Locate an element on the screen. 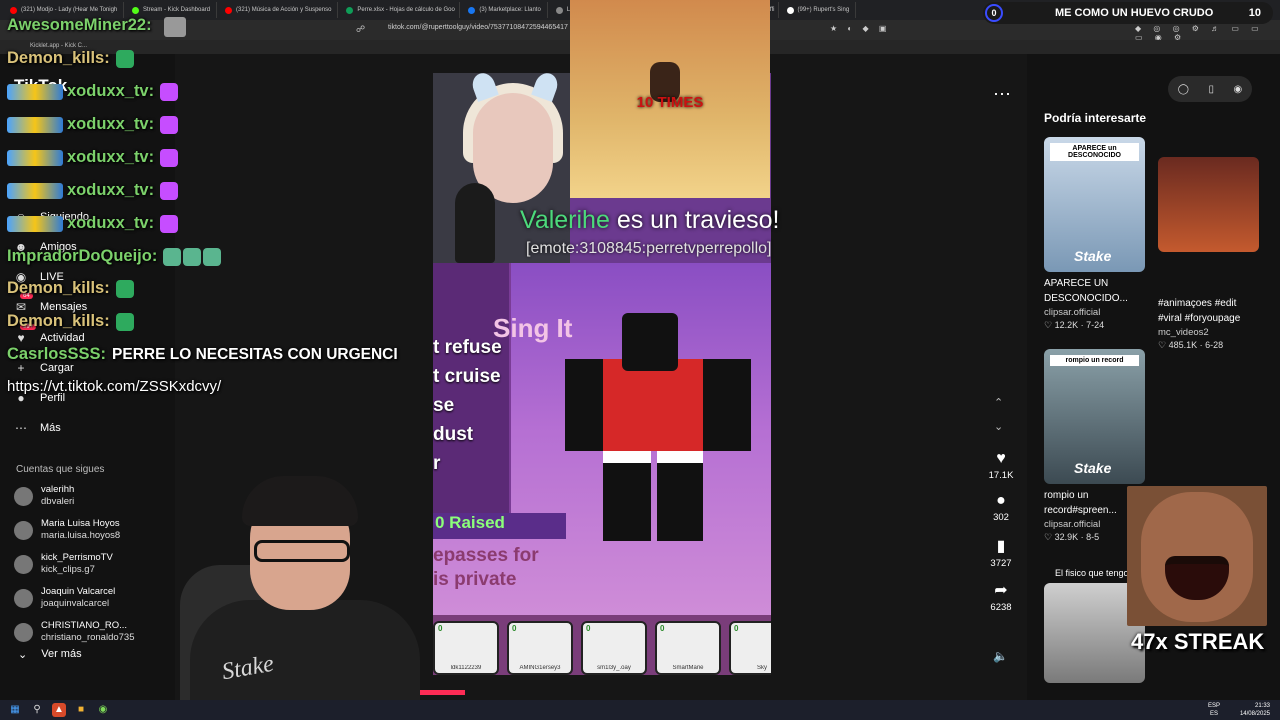 The image size is (1280, 720). account-handle: dbvaleri is located at coordinates (58, 501).